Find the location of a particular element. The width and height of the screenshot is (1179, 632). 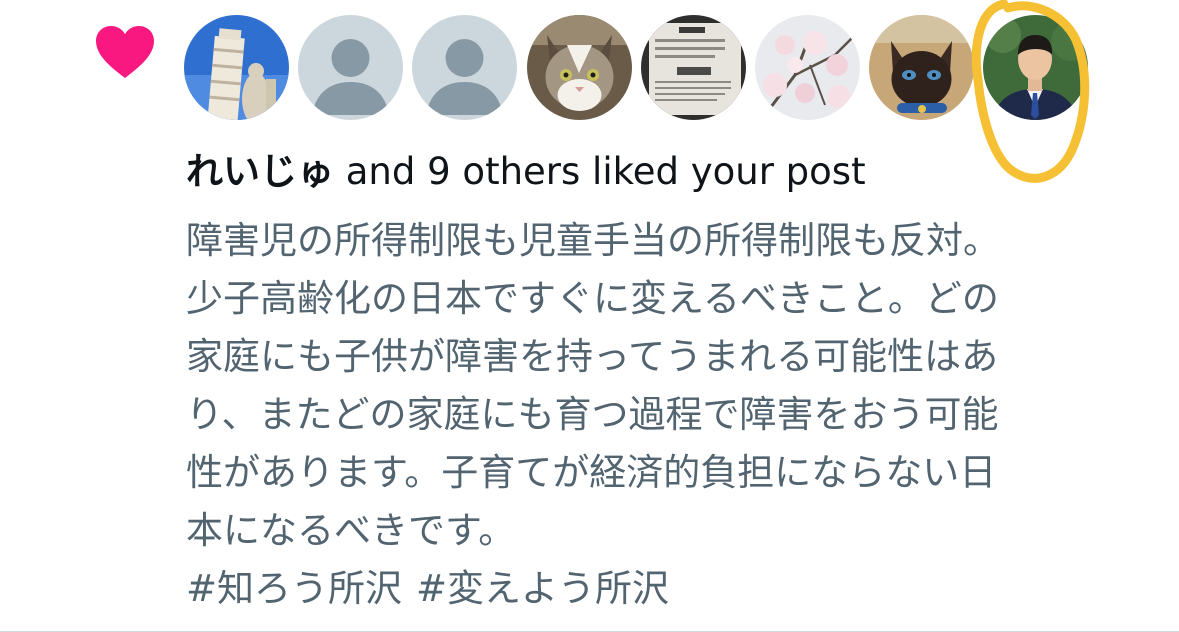

hashtag-link: #変えよう所沢 is located at coordinates (542, 588).